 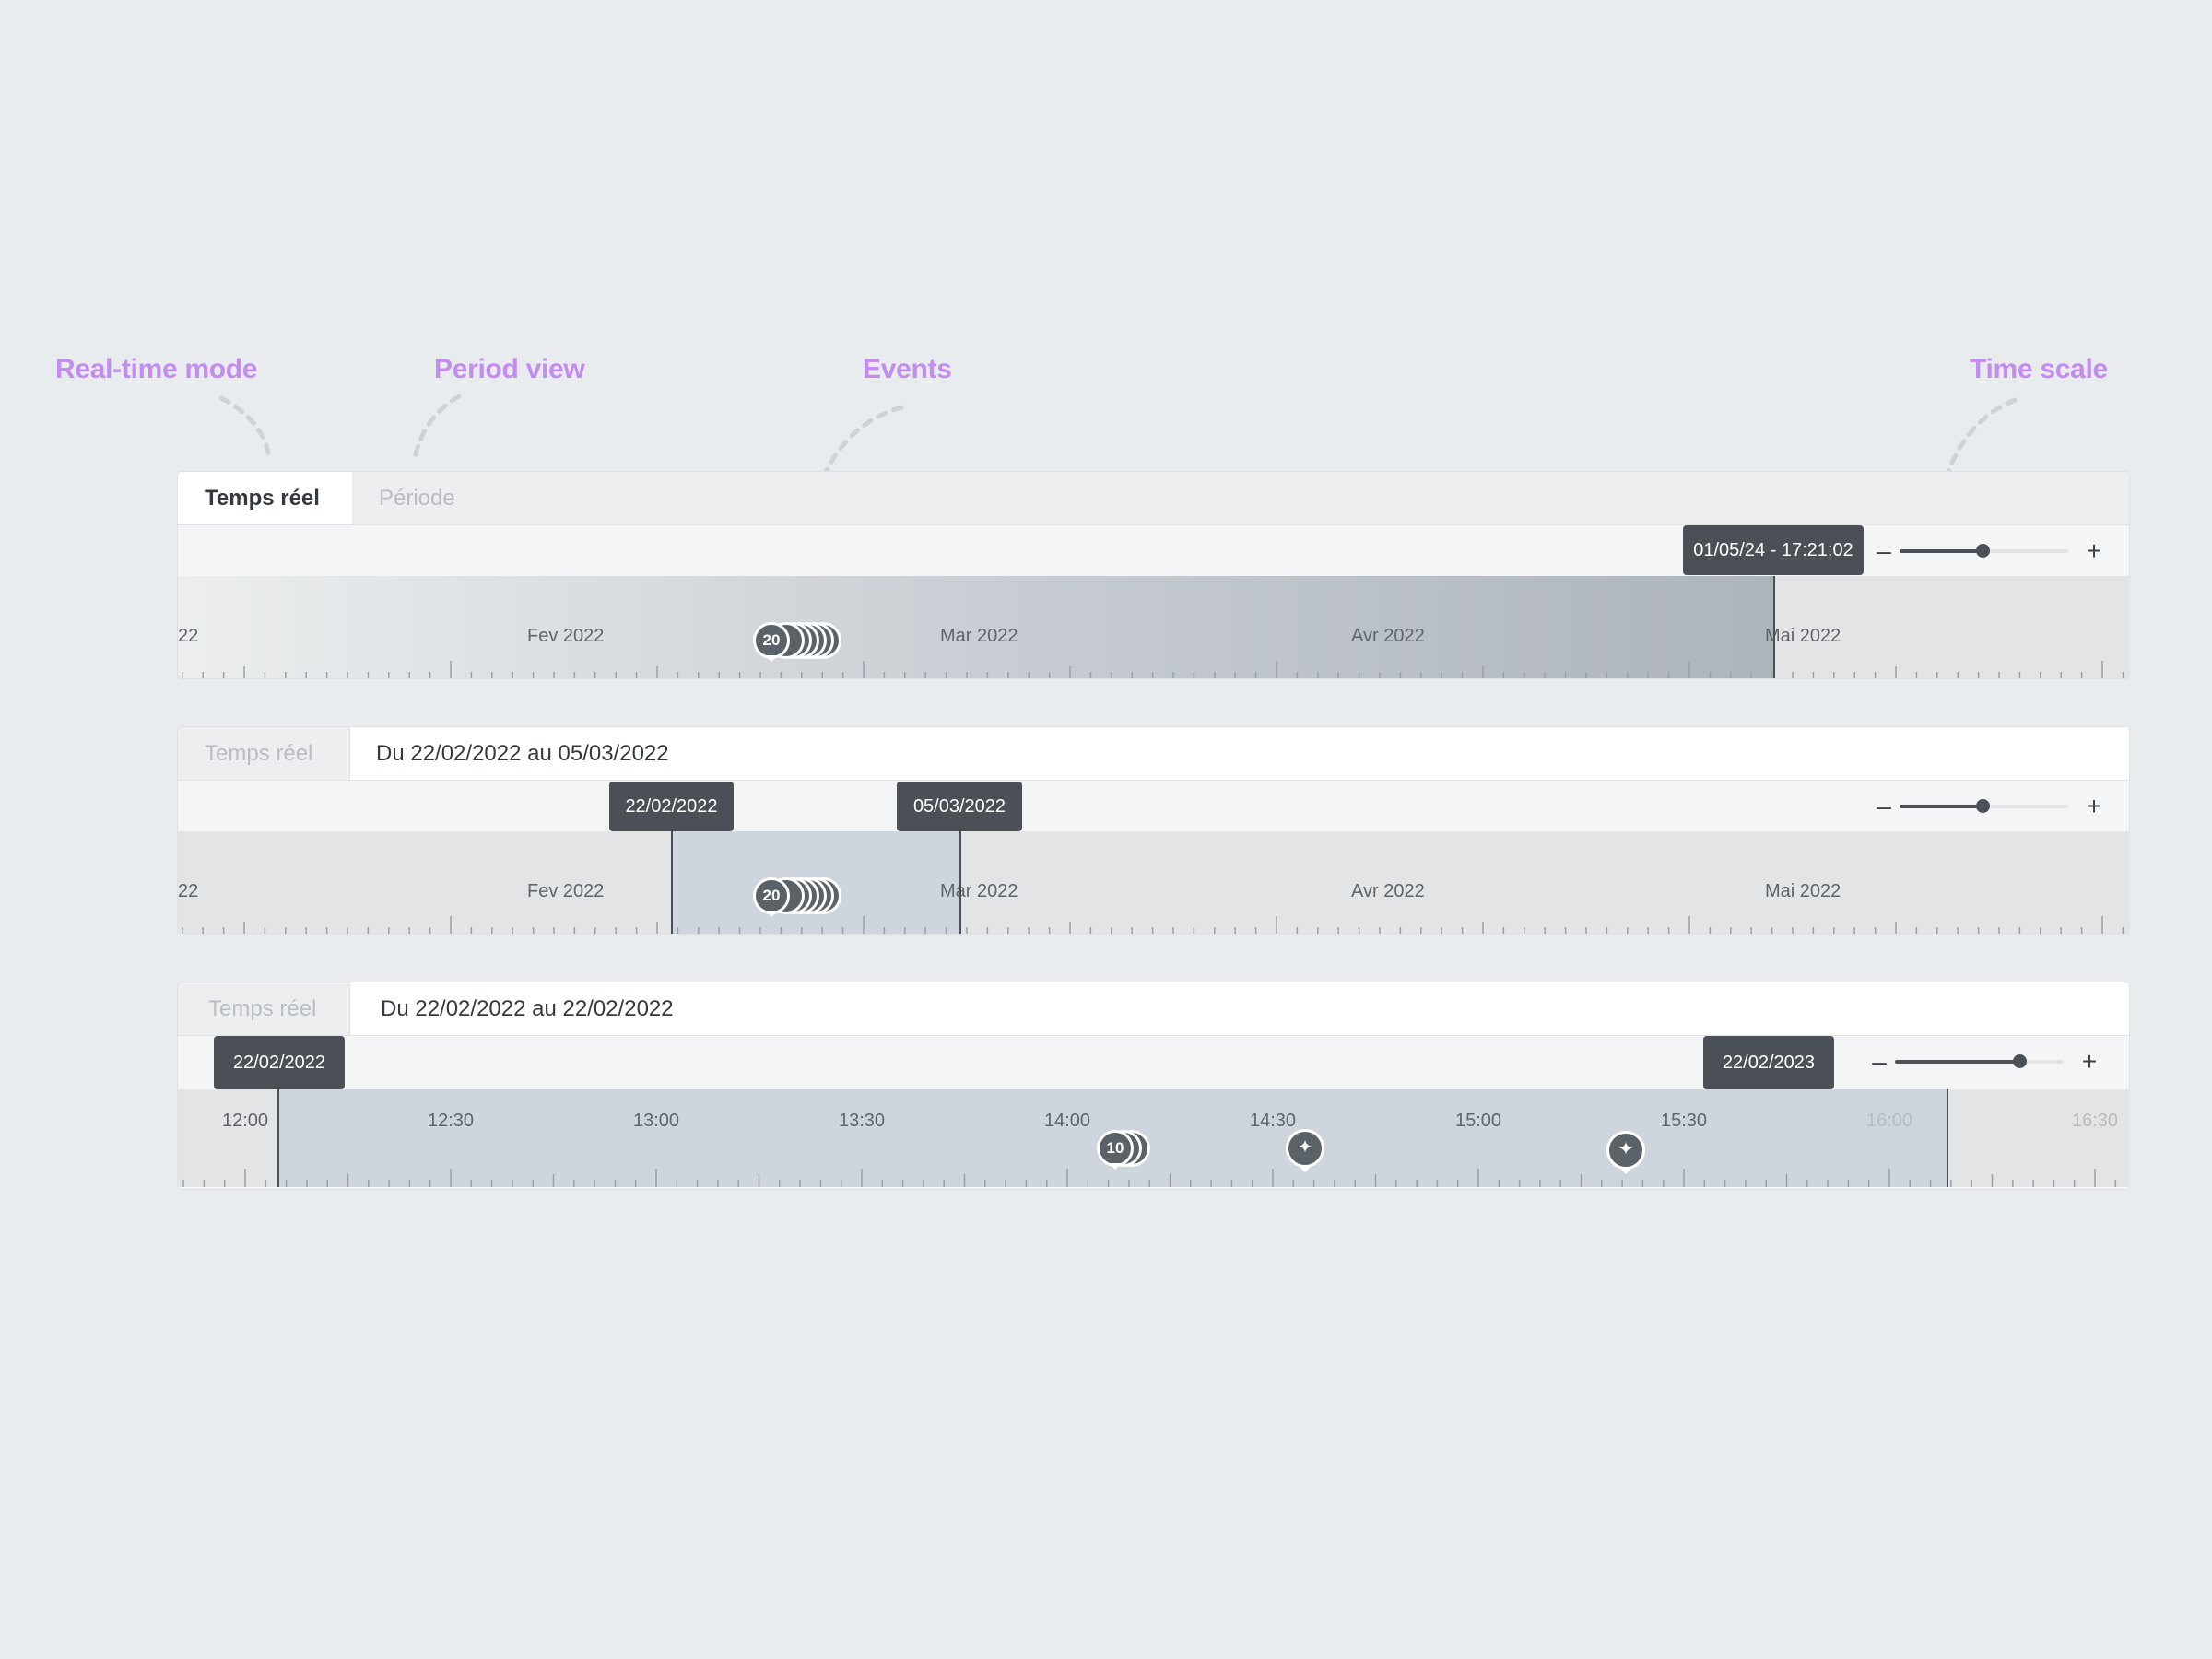 What do you see at coordinates (1153, 498) in the screenshot?
I see `mode-tabs: Temps réel Période` at bounding box center [1153, 498].